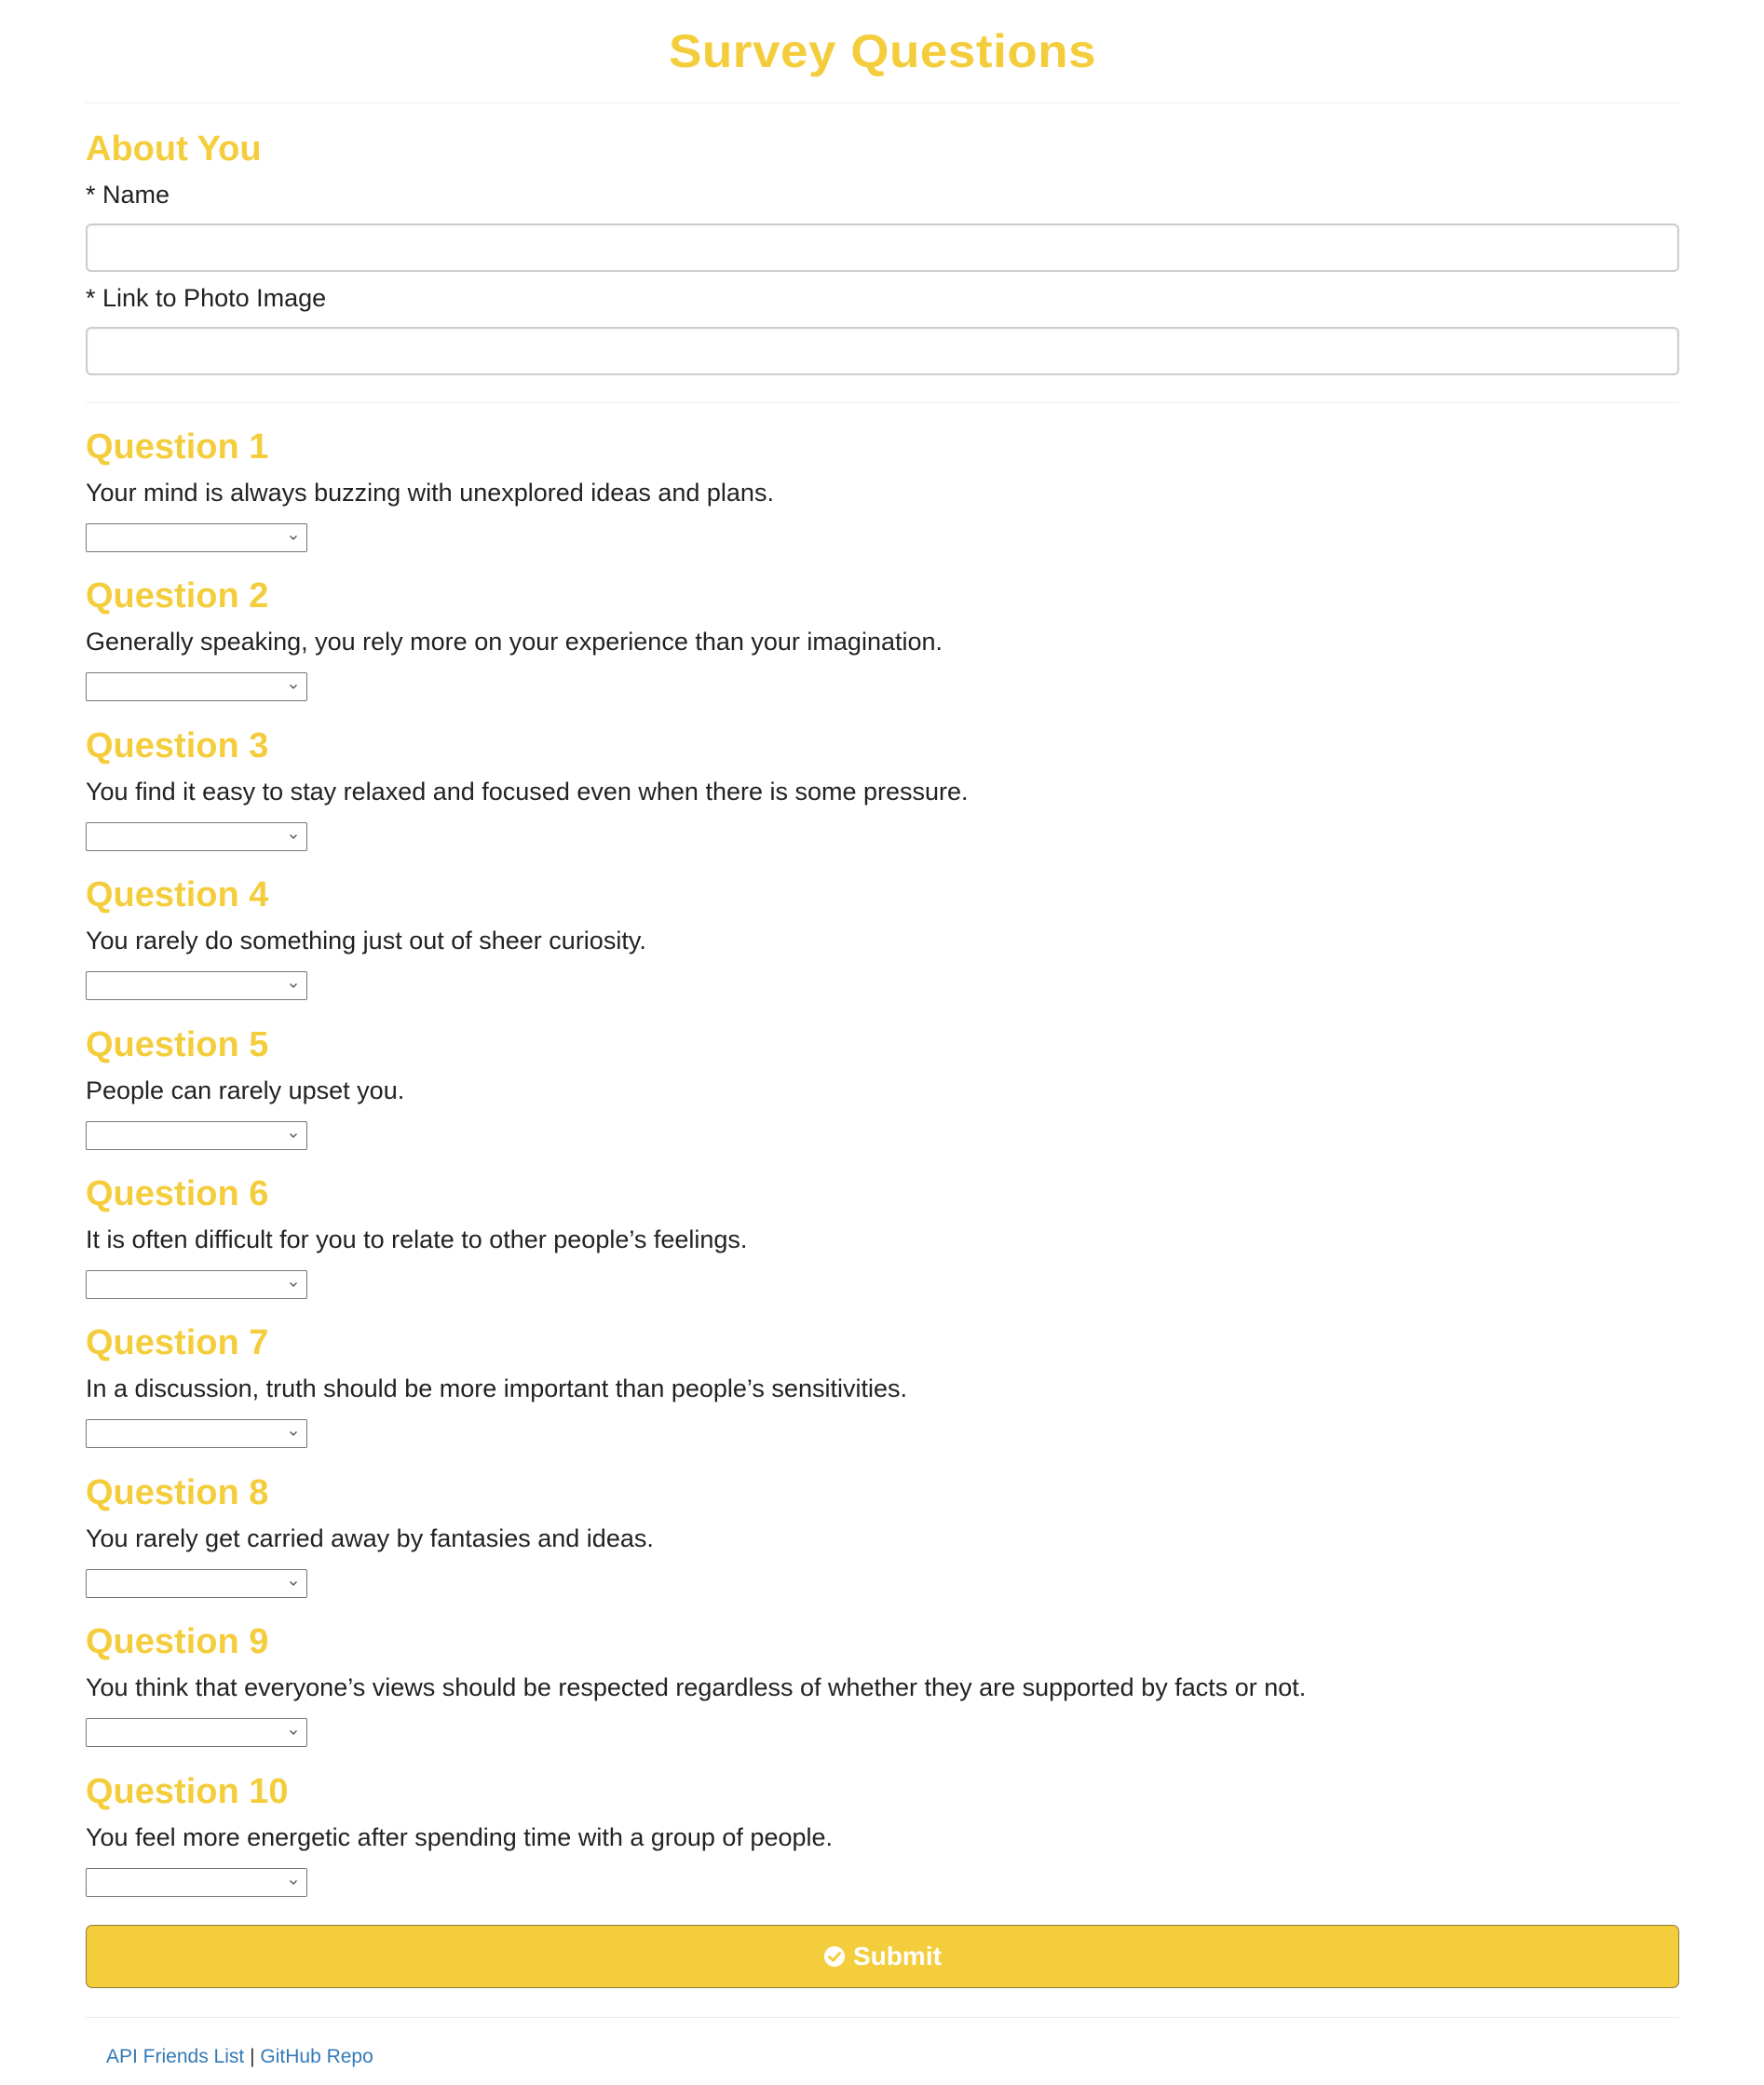 This screenshot has width=1764, height=2085. What do you see at coordinates (177, 1641) in the screenshot?
I see `question-9-heading: Question 9` at bounding box center [177, 1641].